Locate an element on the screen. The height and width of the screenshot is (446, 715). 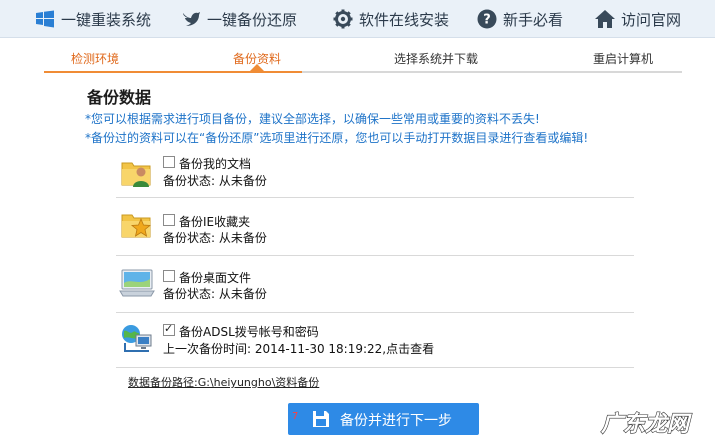
save-disk-icon is located at coordinates (321, 419).